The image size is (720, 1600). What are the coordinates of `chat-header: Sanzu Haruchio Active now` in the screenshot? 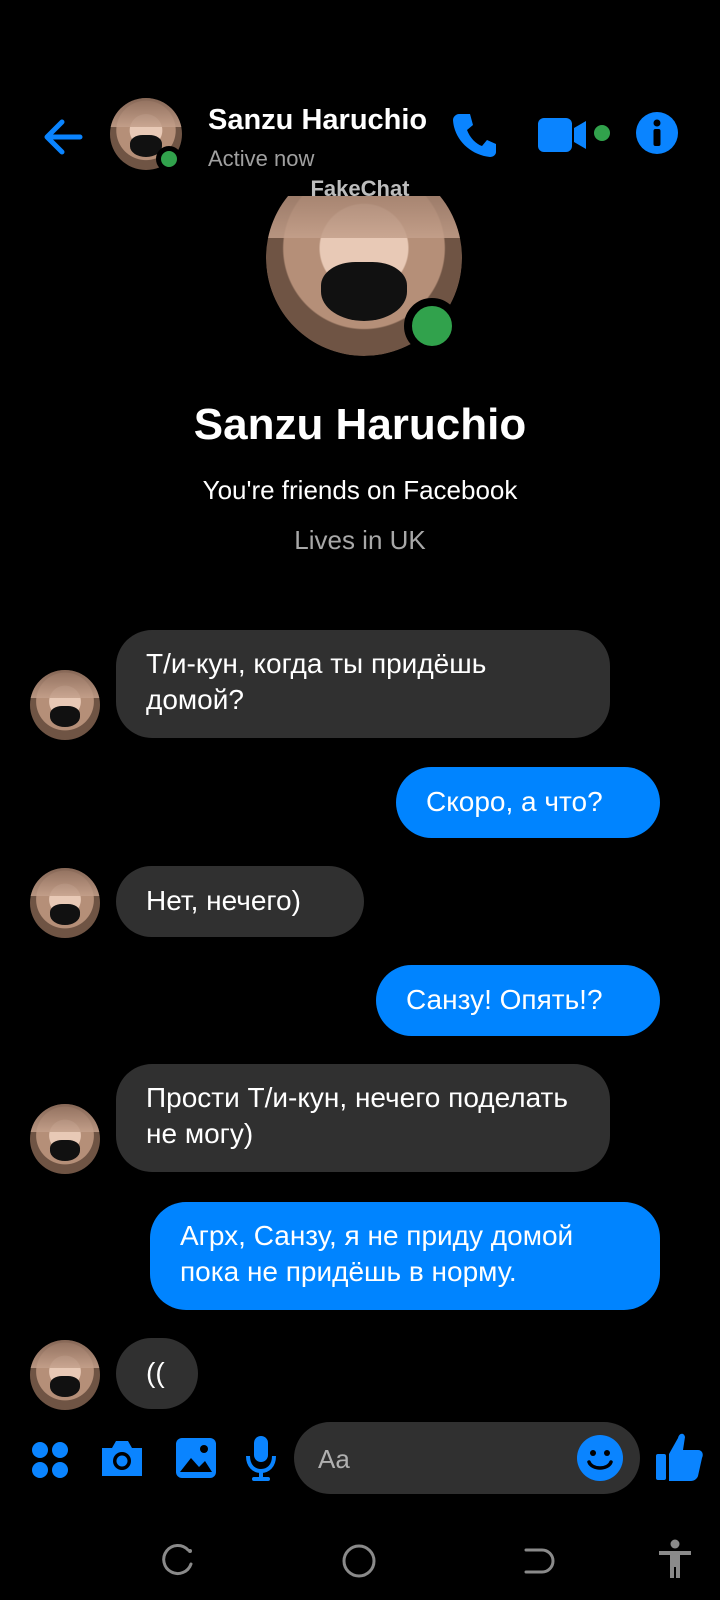 It's located at (360, 135).